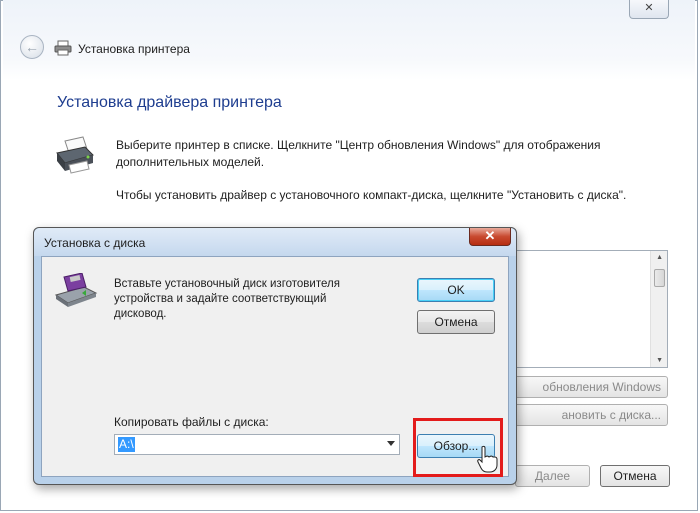 The width and height of the screenshot is (700, 513). Describe the element at coordinates (659, 278) in the screenshot. I see `scroll-thumb` at that location.